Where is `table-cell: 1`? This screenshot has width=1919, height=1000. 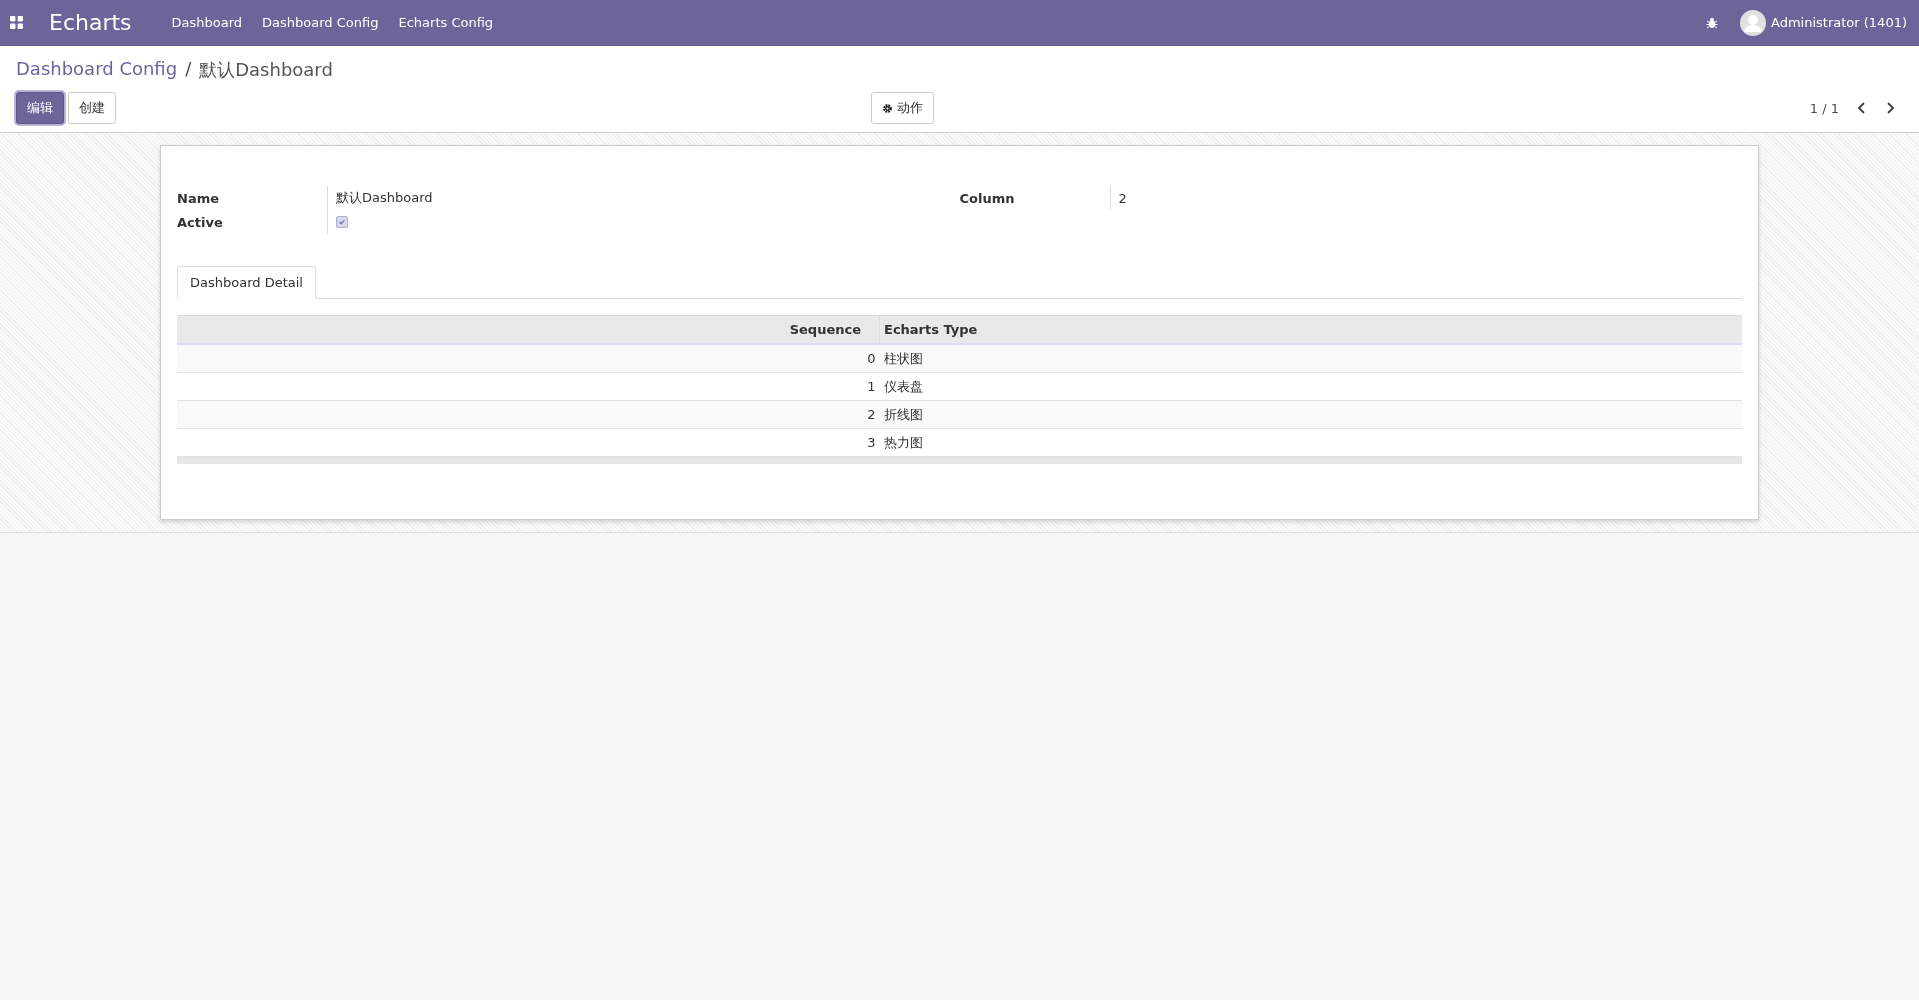
table-cell: 1 is located at coordinates (528, 386).